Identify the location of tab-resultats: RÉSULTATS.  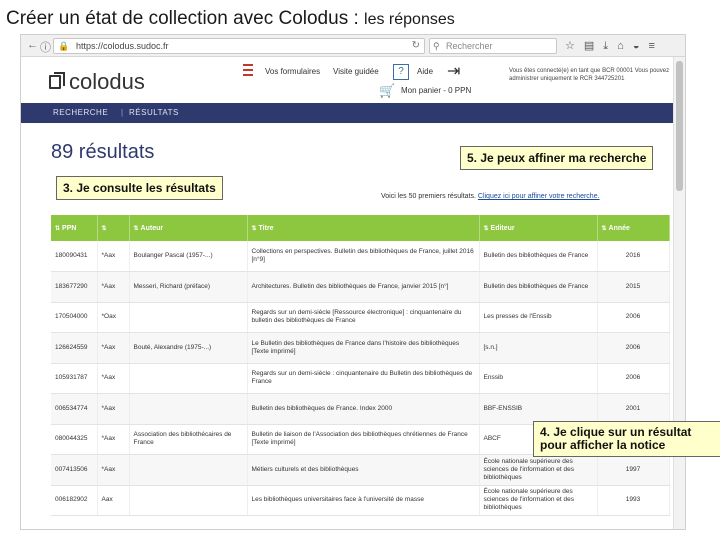
(154, 112).